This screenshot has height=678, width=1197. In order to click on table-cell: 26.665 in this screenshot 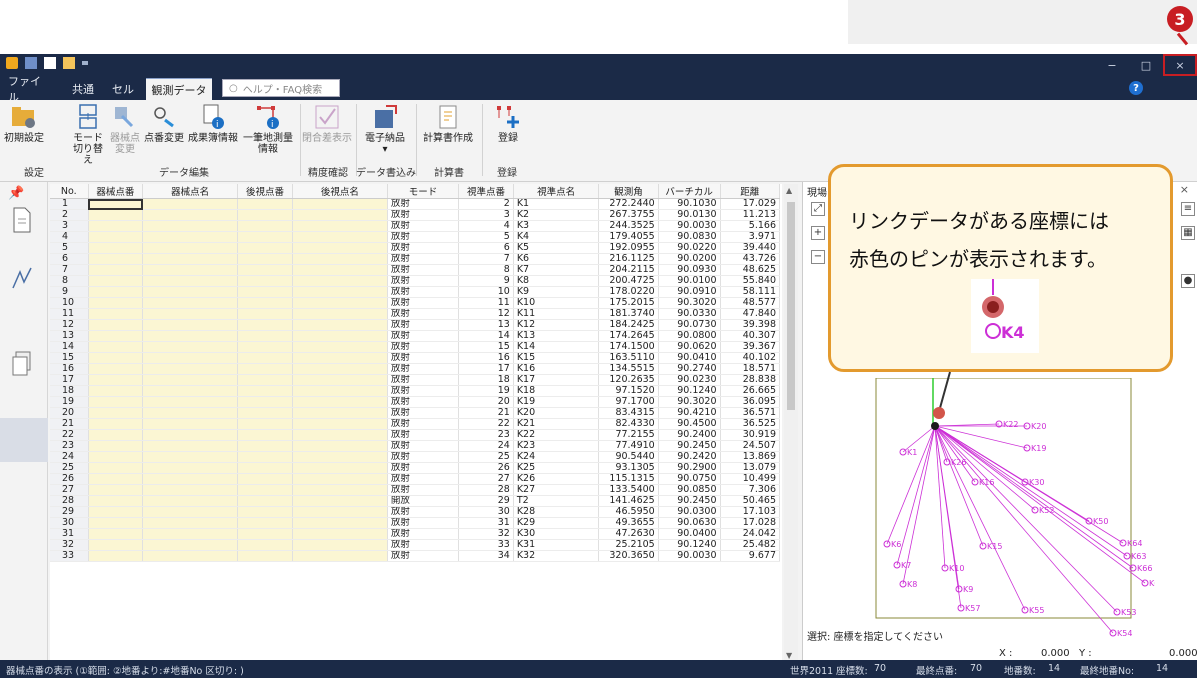, I will do `click(750, 391)`.